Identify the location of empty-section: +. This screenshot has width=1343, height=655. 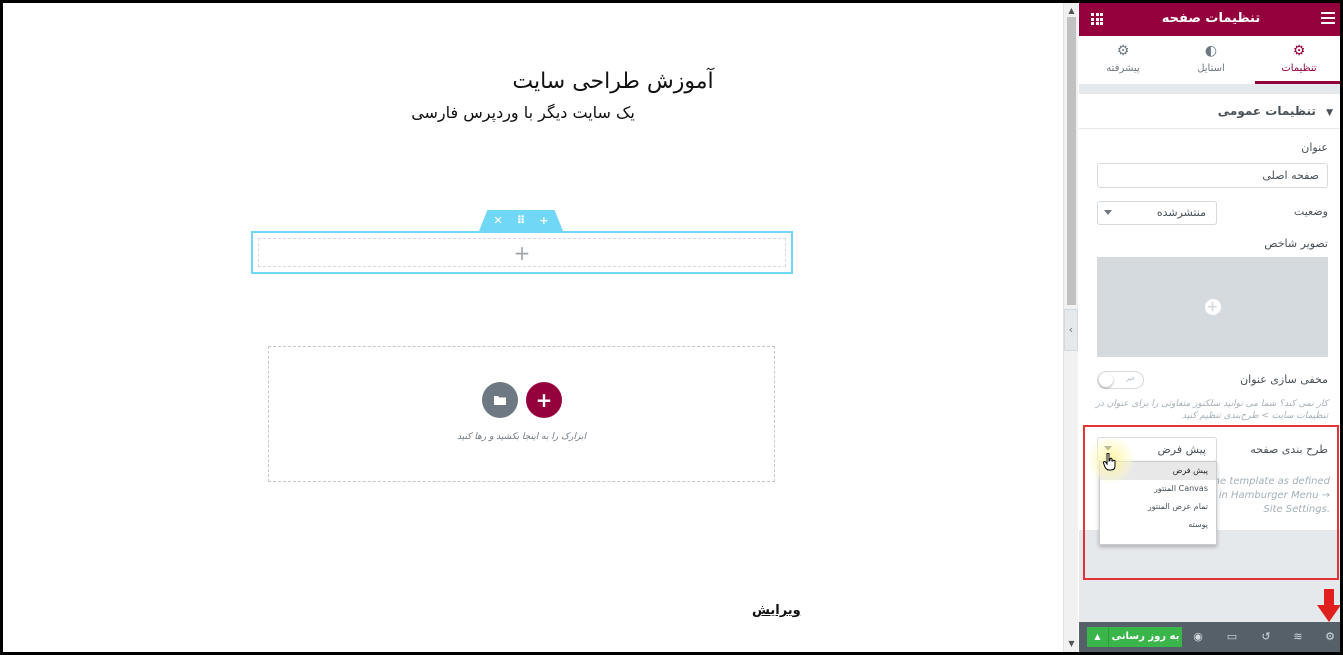
(522, 252).